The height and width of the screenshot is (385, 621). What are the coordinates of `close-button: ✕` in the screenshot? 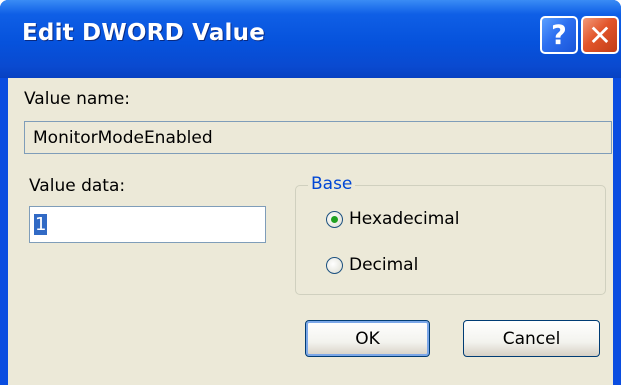 It's located at (600, 35).